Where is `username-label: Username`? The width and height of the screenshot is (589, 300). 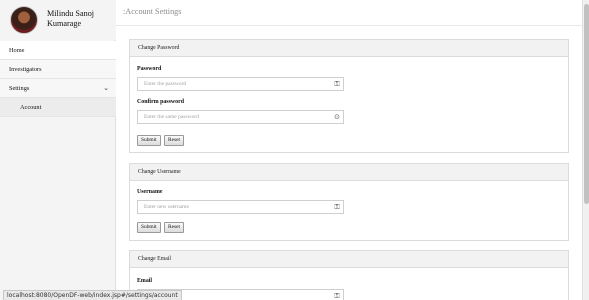
username-label: Username is located at coordinates (150, 192).